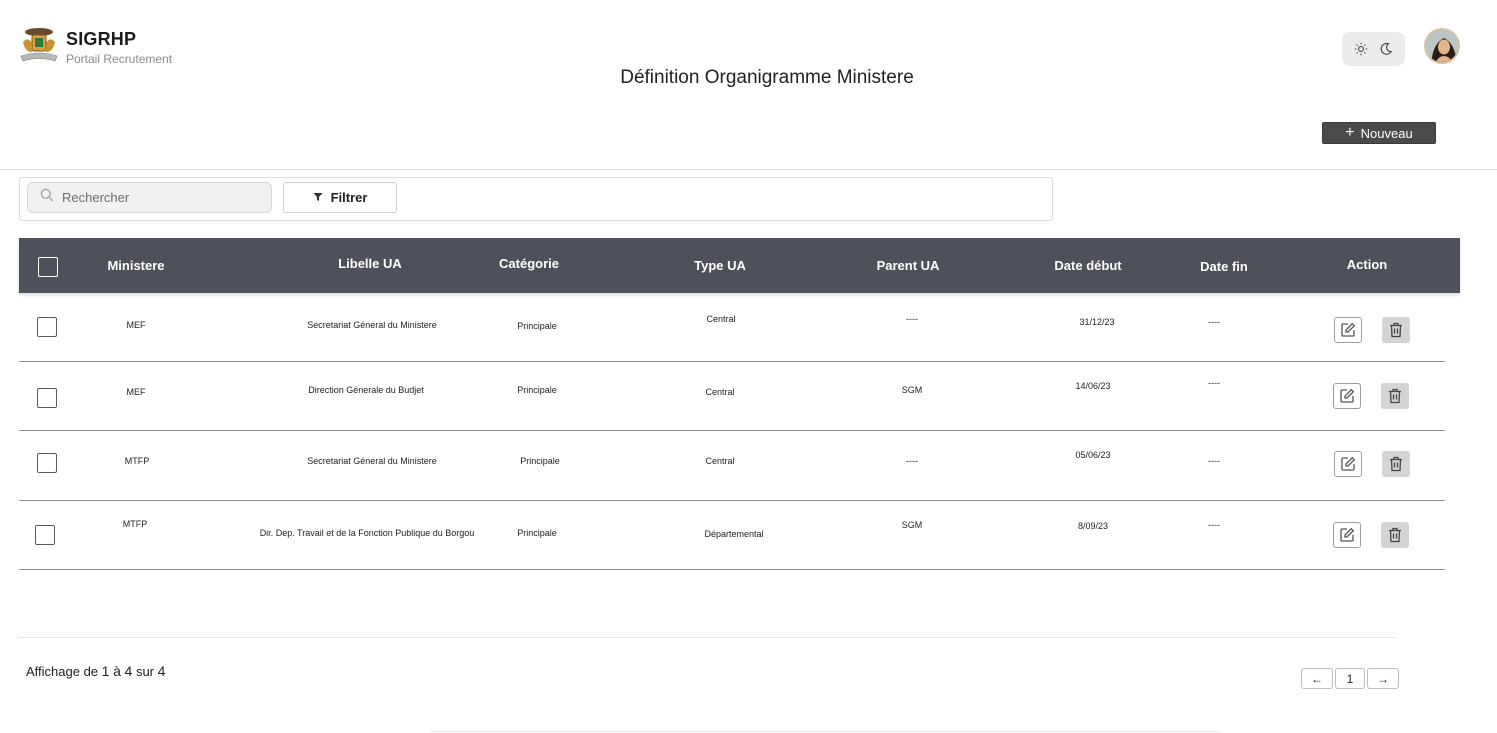 Image resolution: width=1497 pixels, height=733 pixels. Describe the element at coordinates (1367, 264) in the screenshot. I see `column-header-action: Action` at that location.